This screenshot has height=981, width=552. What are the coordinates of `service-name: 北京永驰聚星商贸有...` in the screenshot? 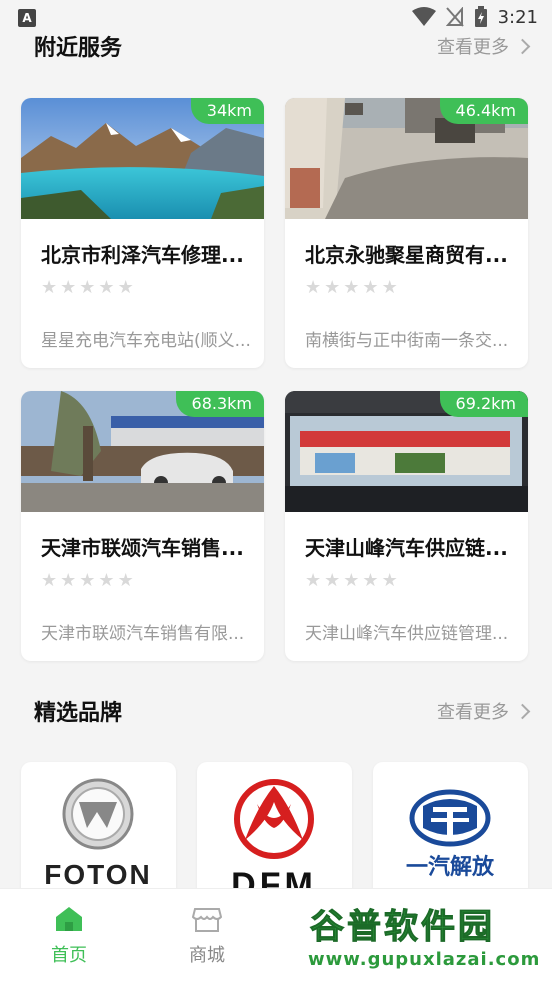 It's located at (406, 255).